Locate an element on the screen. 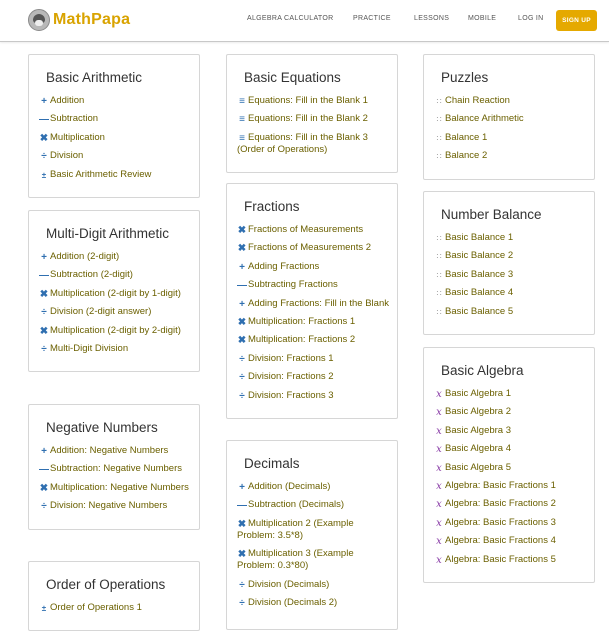 The height and width of the screenshot is (631, 609). practice-link: —Subtraction (2-digit) is located at coordinates (115, 275).